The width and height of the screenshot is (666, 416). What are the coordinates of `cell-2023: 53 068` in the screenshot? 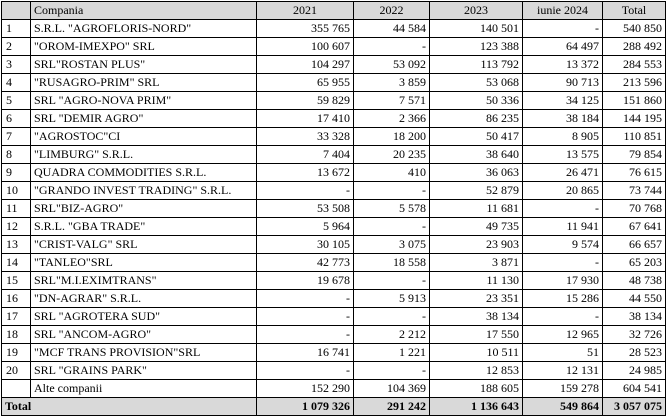 It's located at (476, 82).